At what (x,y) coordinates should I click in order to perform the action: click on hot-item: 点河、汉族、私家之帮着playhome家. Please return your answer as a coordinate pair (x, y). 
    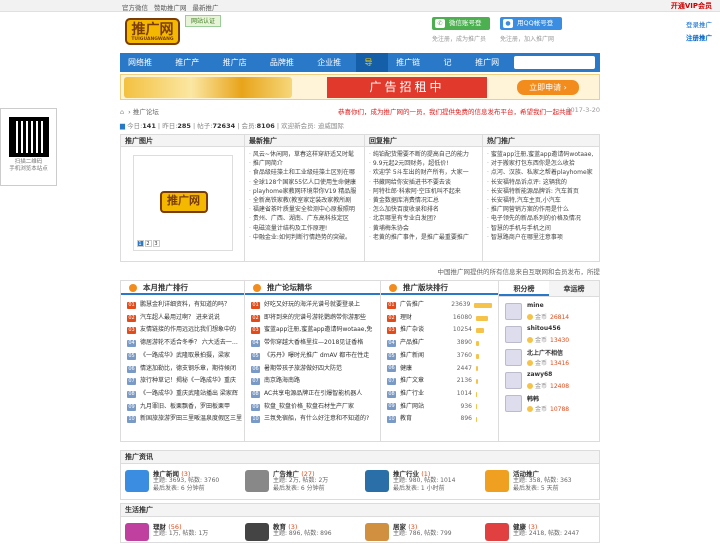
    Looking at the image, I should click on (541, 172).